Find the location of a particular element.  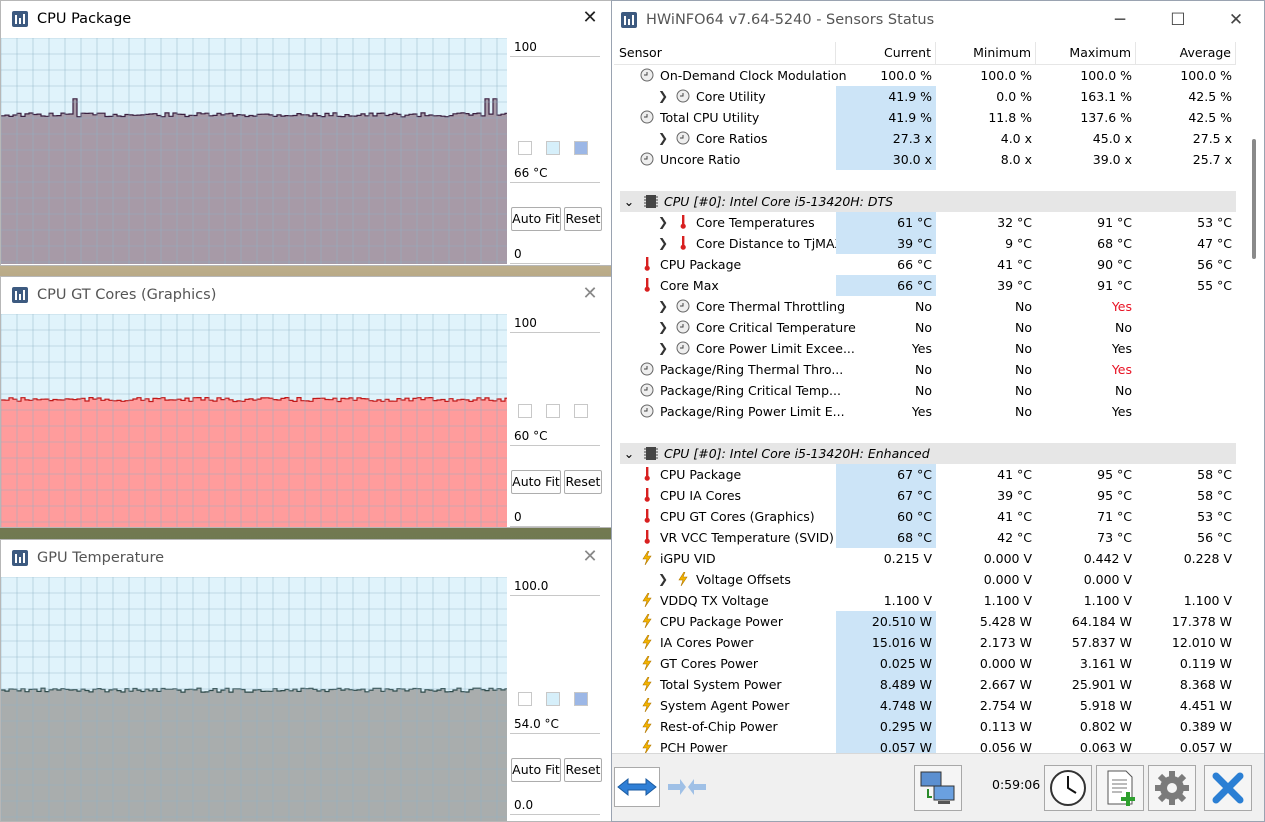

graph-title-bar: CPU GT Cores (Graphics) ✕ is located at coordinates (306, 295).